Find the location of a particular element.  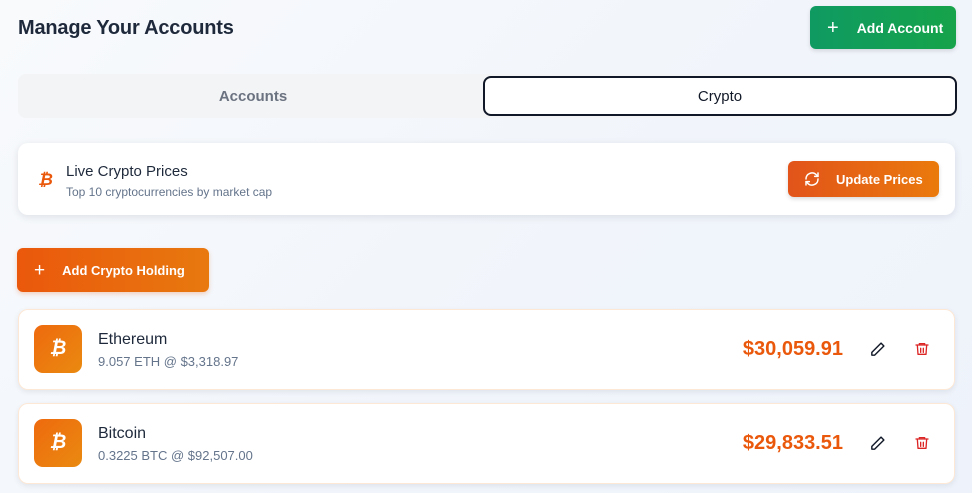

tab-bar: Accounts Crypto is located at coordinates (488, 96).